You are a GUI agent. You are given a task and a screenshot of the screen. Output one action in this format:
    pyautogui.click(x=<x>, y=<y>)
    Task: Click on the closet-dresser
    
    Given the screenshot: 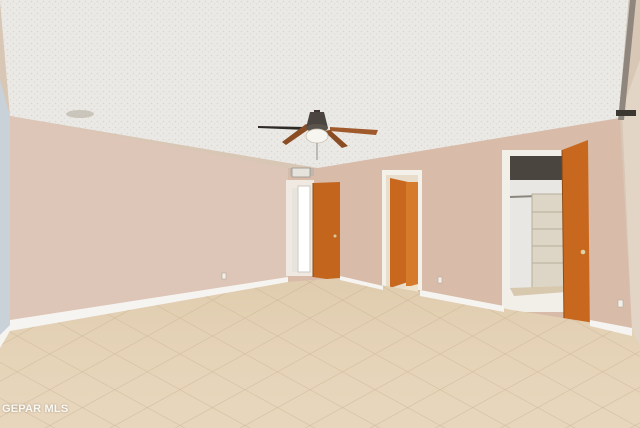 What is the action you would take?
    pyautogui.click(x=548, y=241)
    